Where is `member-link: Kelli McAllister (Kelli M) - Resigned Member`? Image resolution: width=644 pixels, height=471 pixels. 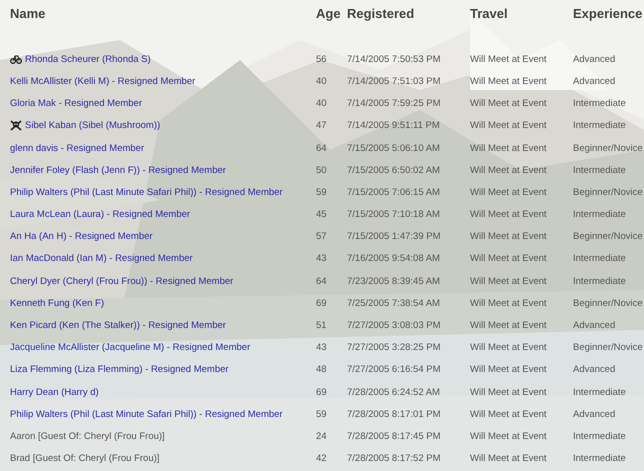
member-link: Kelli McAllister (Kelli M) - Resigned Member is located at coordinates (103, 81).